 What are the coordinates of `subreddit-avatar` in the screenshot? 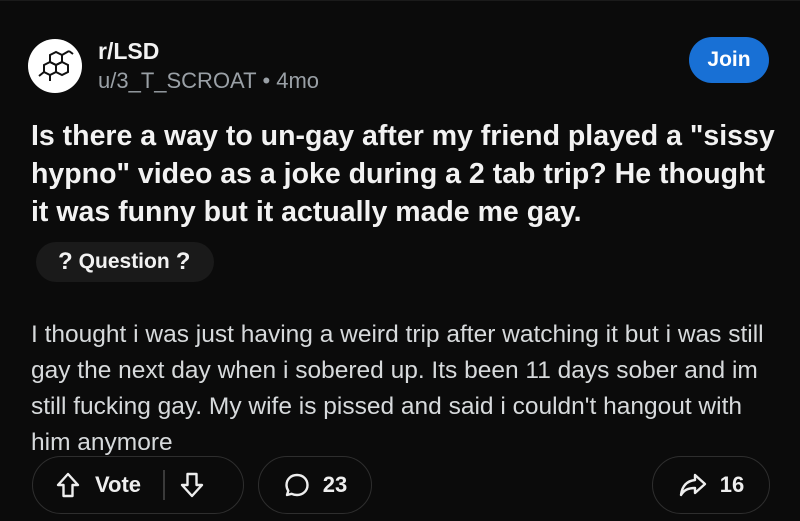 It's located at (55, 66).